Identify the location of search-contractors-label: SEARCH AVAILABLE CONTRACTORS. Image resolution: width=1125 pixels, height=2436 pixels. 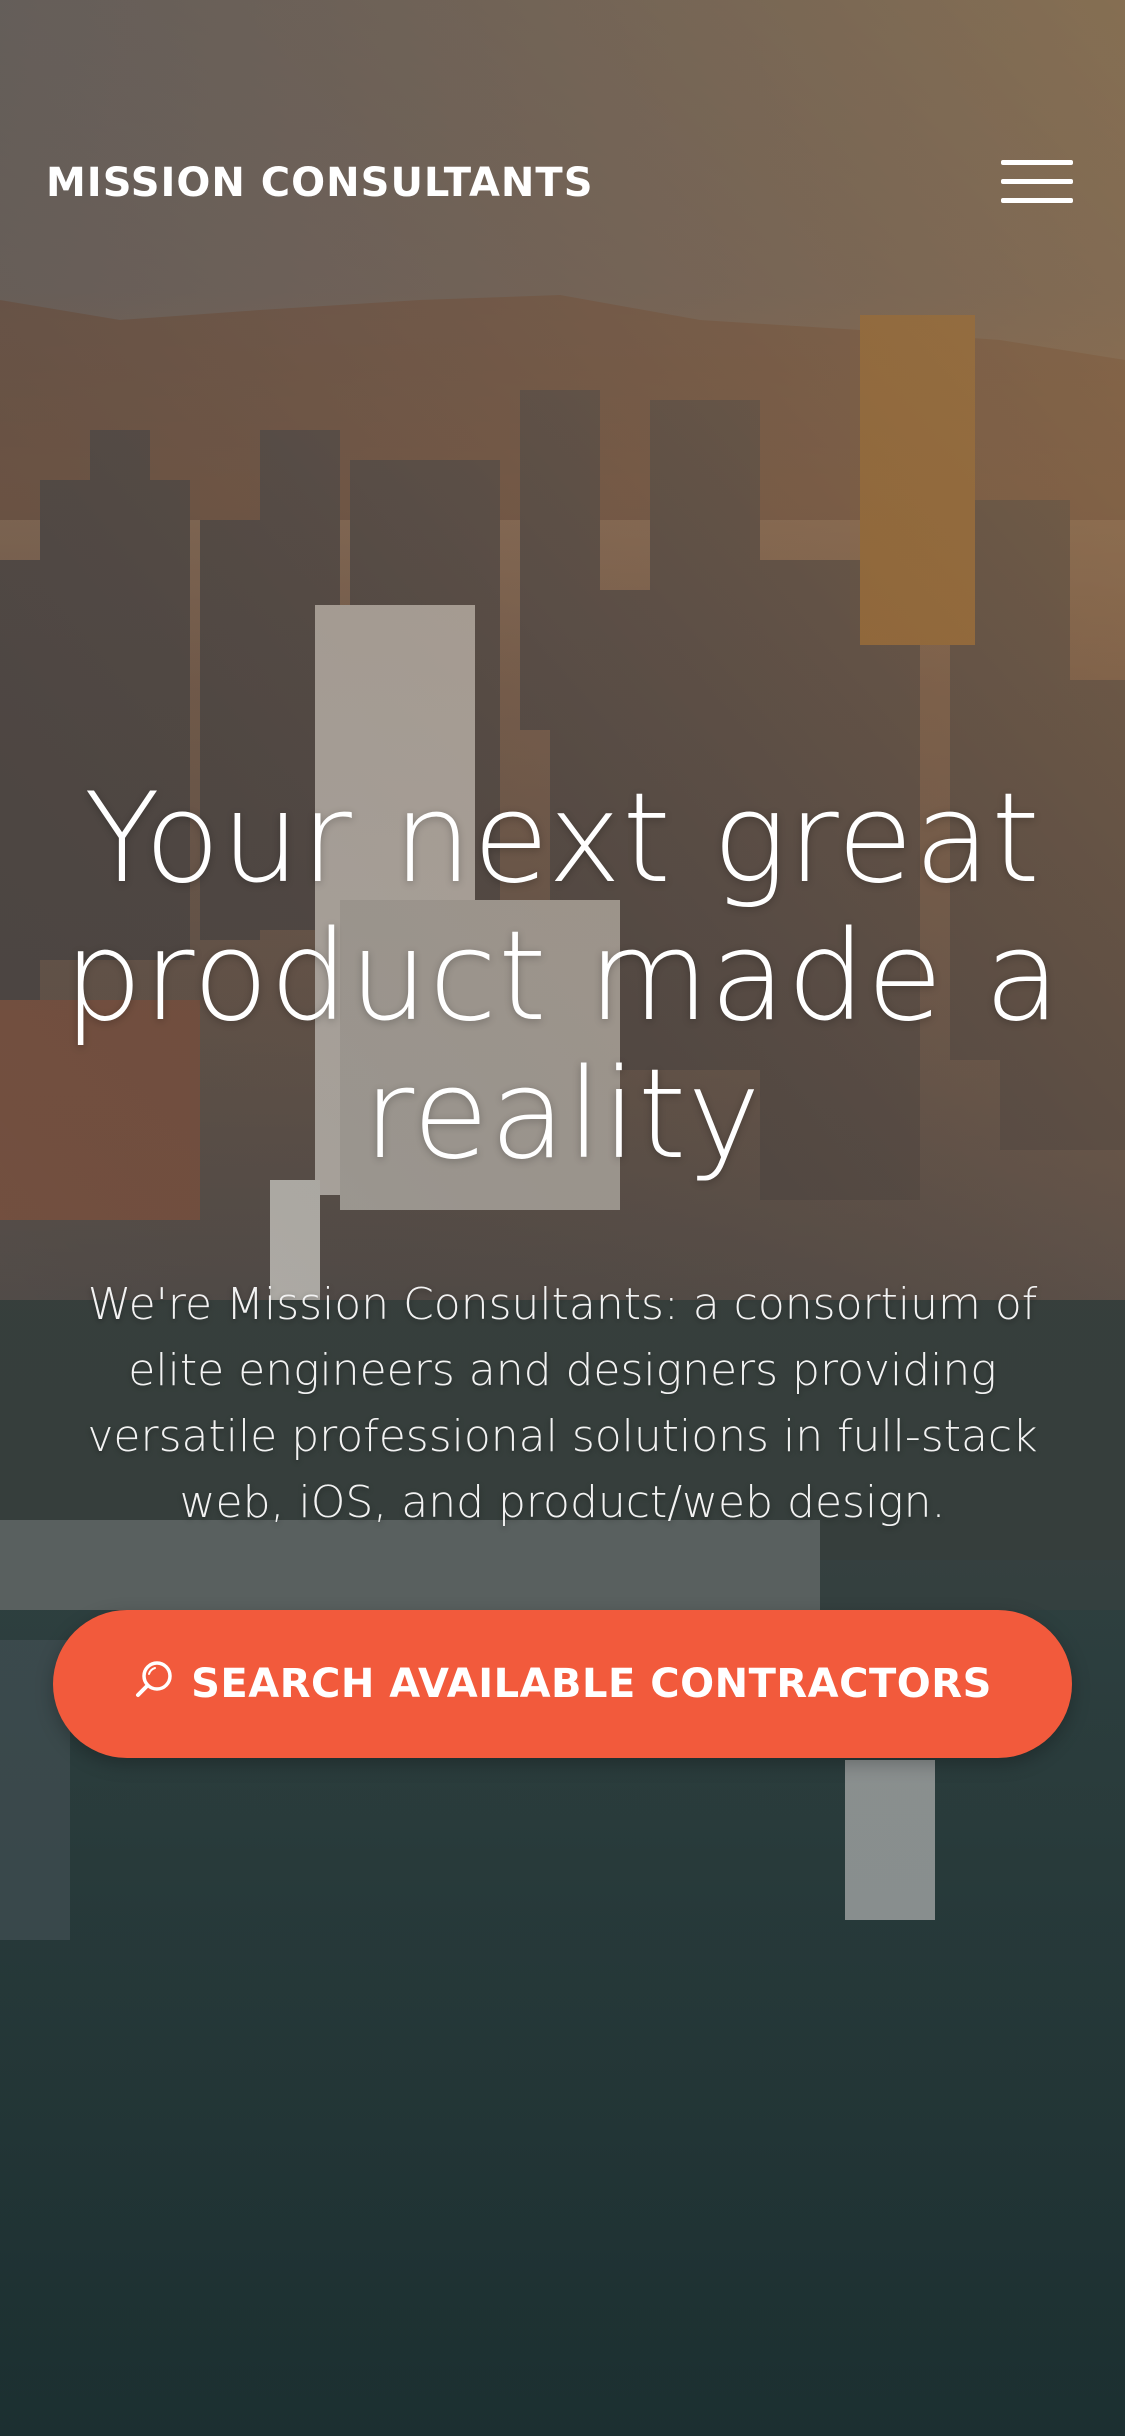
(591, 1684).